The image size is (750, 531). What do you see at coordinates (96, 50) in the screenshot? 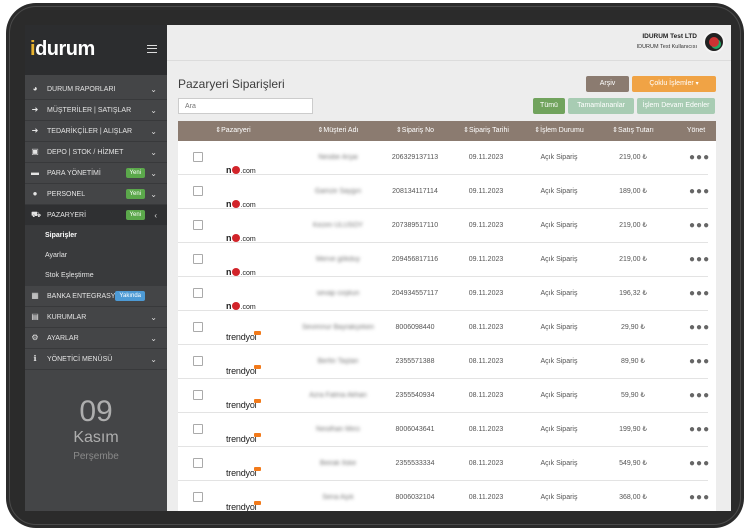
I see `logo-bar: idurum` at bounding box center [96, 50].